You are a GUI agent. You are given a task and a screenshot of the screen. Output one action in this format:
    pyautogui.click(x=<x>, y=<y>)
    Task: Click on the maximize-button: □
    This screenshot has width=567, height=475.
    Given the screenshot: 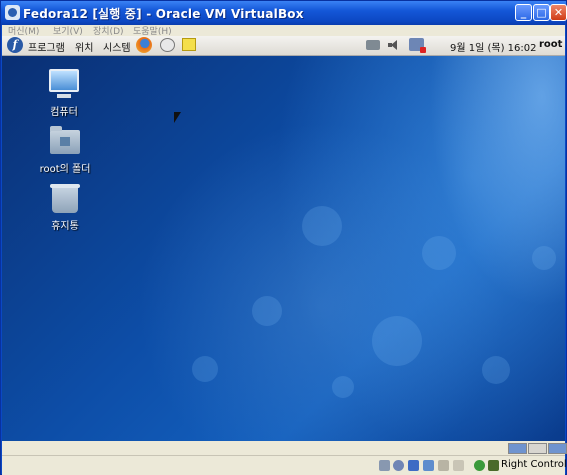 What is the action you would take?
    pyautogui.click(x=541, y=12)
    